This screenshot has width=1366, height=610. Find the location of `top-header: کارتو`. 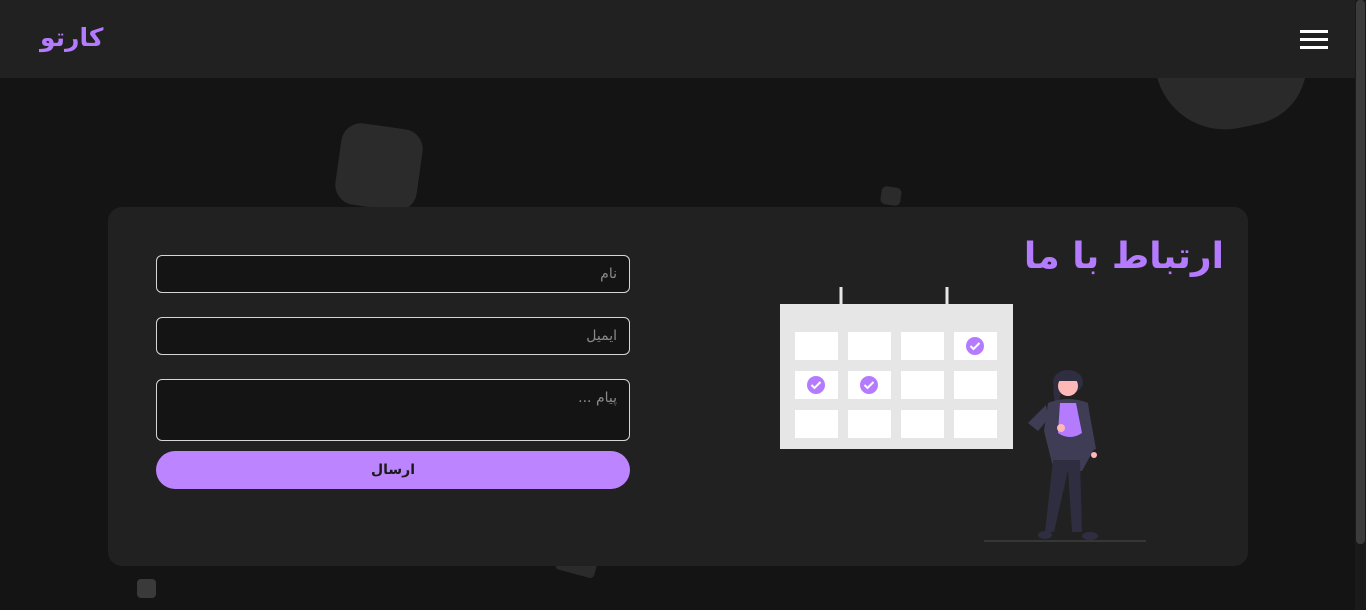

top-header: کارتو is located at coordinates (683, 39).